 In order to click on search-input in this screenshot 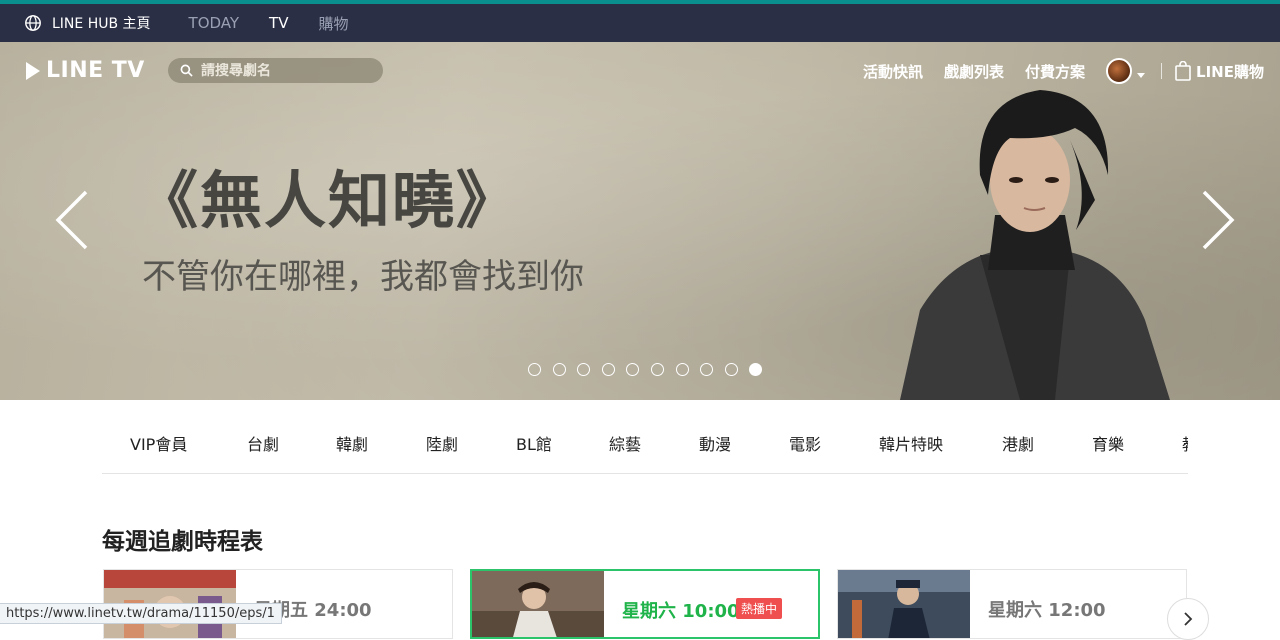, I will do `click(286, 70)`.